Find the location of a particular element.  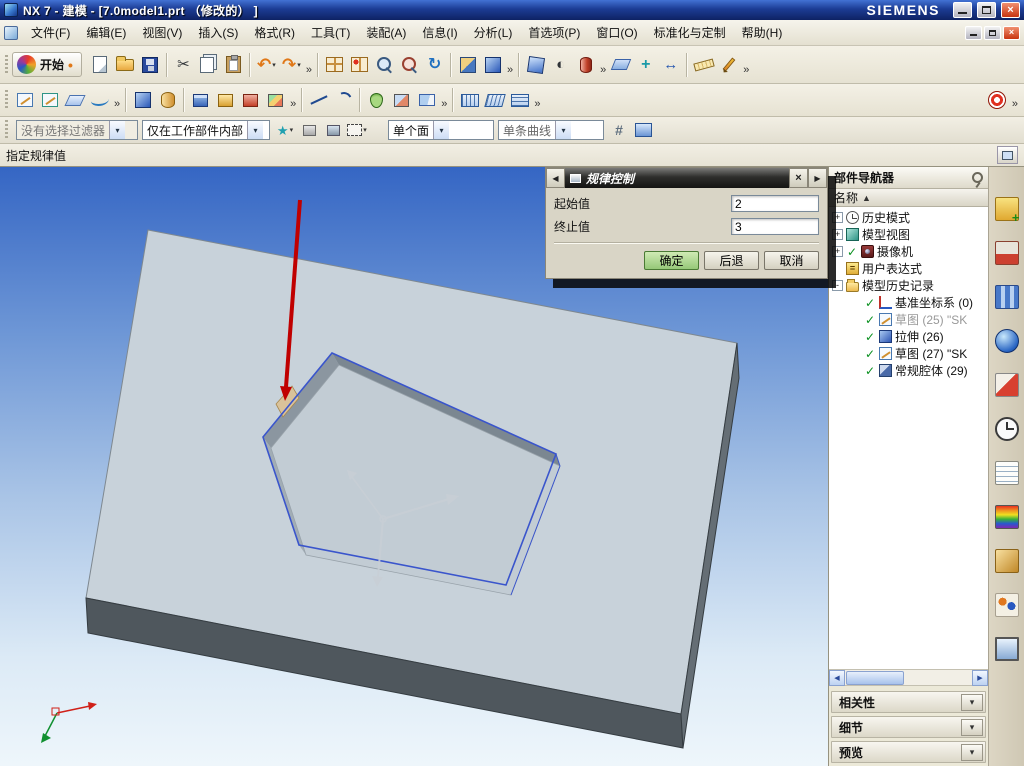

dialog-close-button: × is located at coordinates (798, 178).